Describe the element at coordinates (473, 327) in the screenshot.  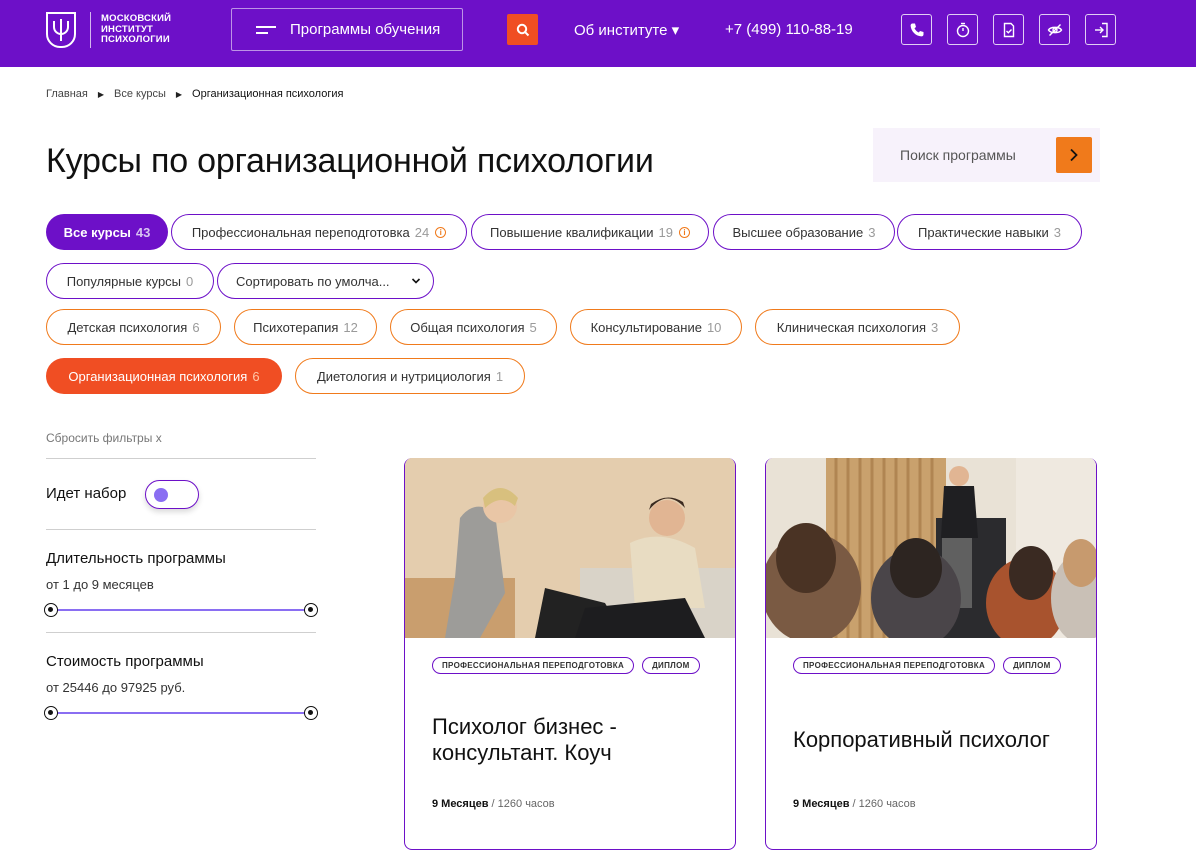
I see `topic-general-psychology: Общая психология 5` at that location.